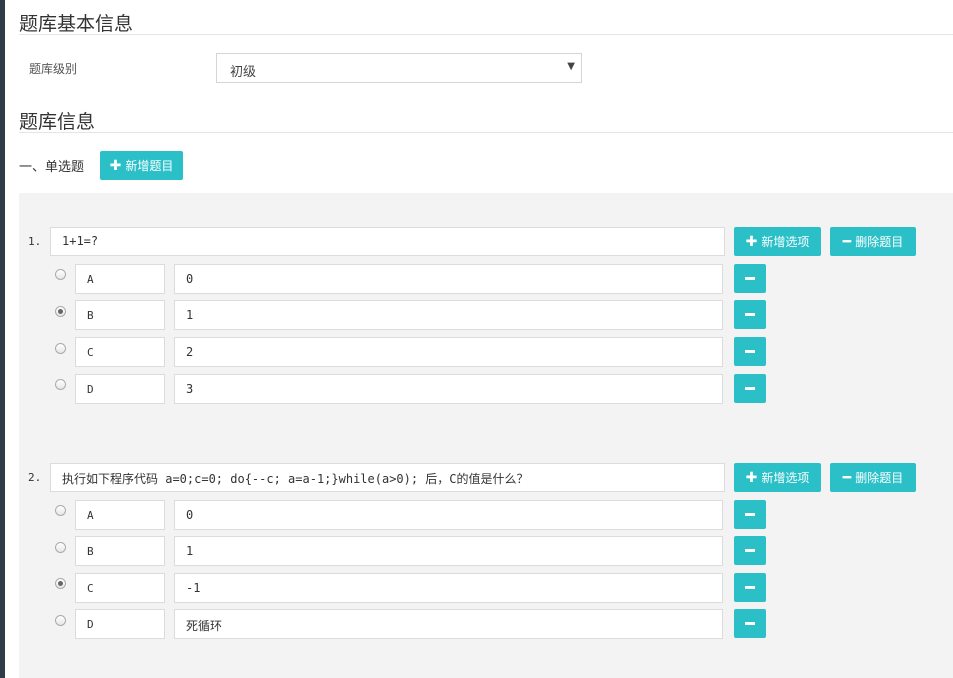 Image resolution: width=953 pixels, height=678 pixels. Describe the element at coordinates (448, 624) in the screenshot. I see `option-value-input: 死循环` at that location.